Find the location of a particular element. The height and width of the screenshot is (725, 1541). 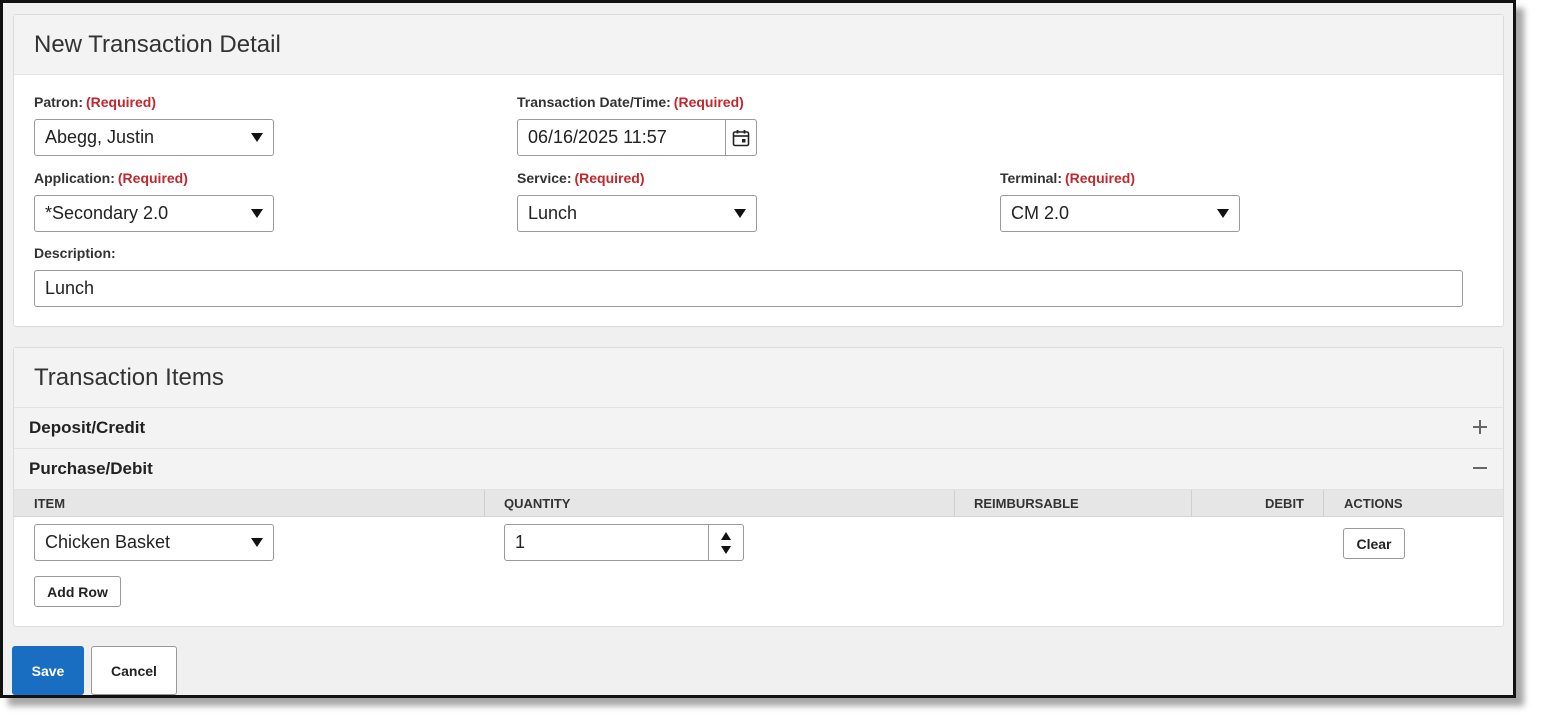

datetime-input: 06/16/2025 11:57 is located at coordinates (637, 137).